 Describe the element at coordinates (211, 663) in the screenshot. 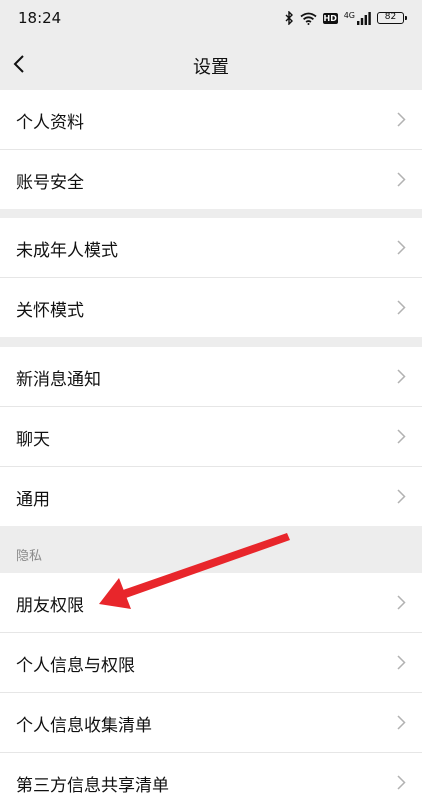

I see `list-item-personal-info-permissions: 个人信息与权限` at that location.